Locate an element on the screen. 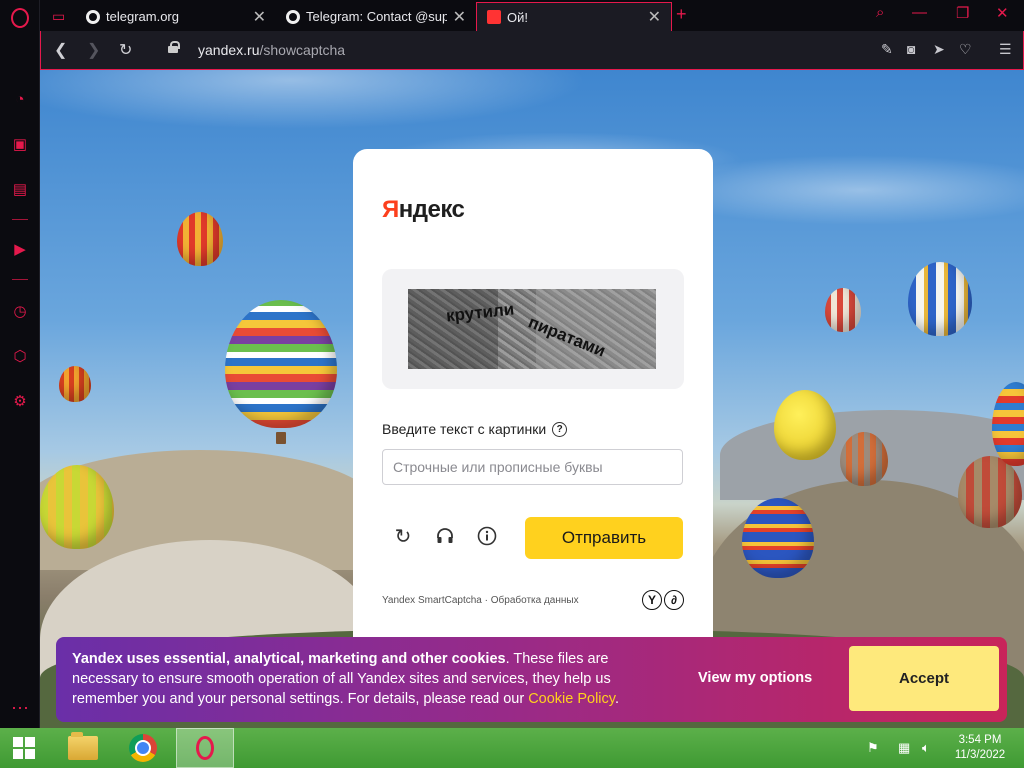  chrome-icon is located at coordinates (143, 748).